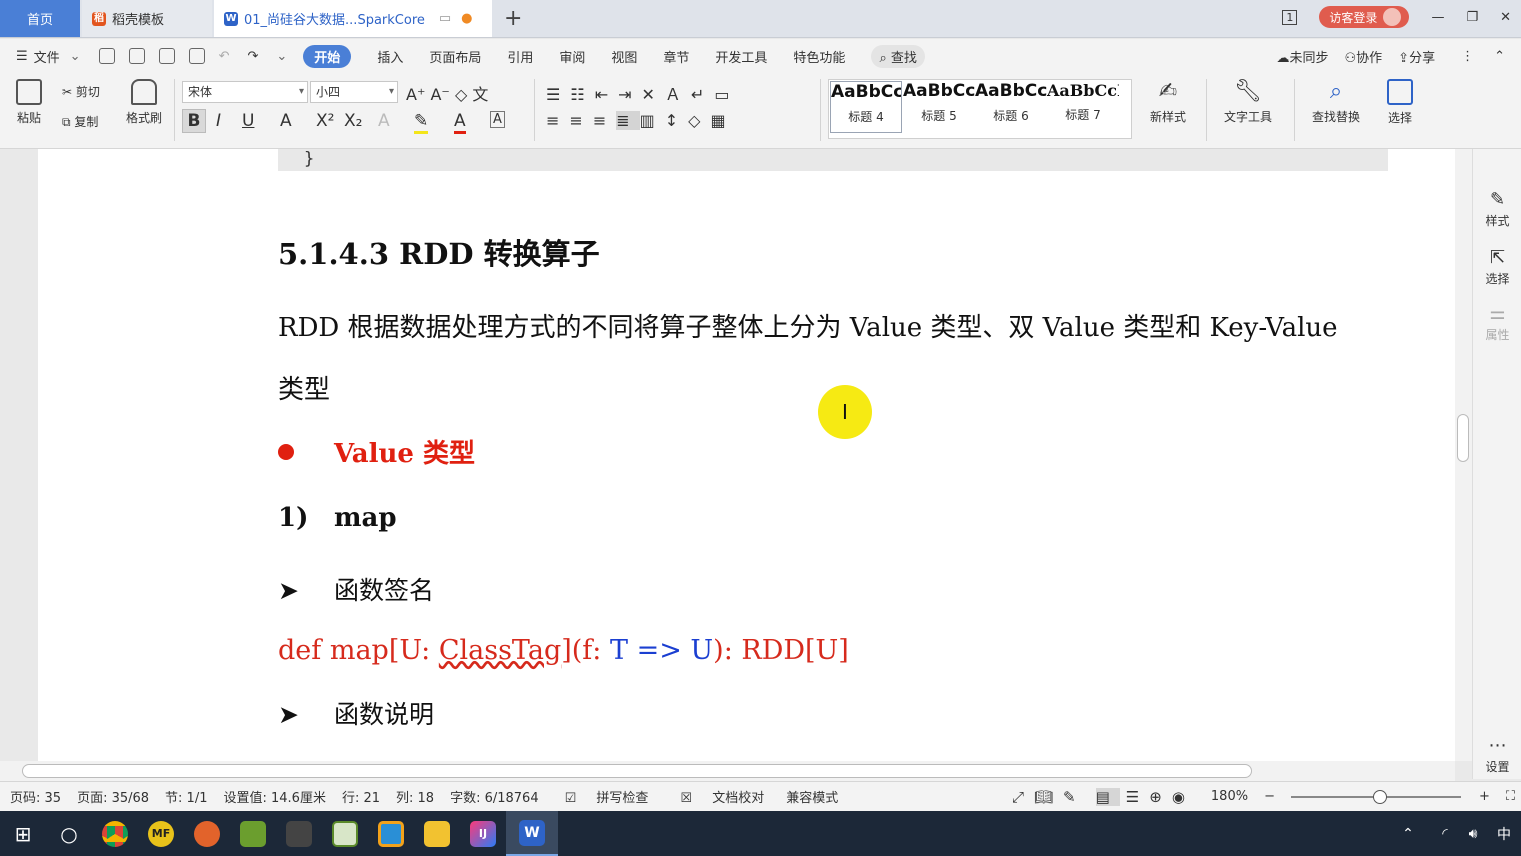 This screenshot has width=1521, height=856. I want to click on copy-button: ⧉ 复制, so click(80, 121).